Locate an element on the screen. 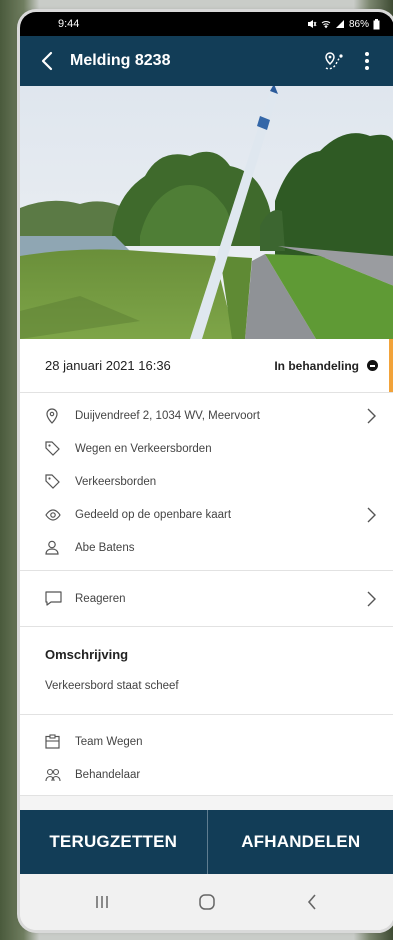 This screenshot has height=940, width=393. visibility-item: Gedeeld op de openbare kaart is located at coordinates (206, 514).